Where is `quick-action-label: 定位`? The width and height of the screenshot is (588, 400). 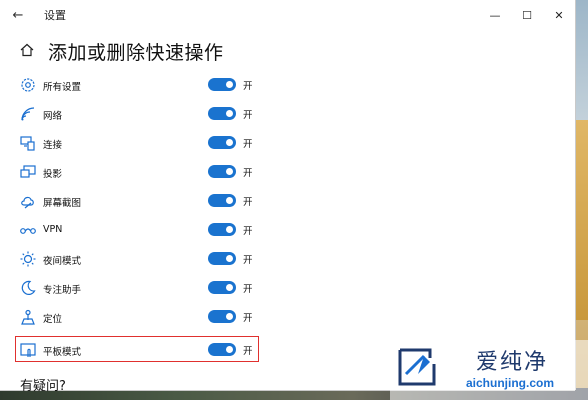
quick-action-label: 定位 is located at coordinates (53, 319).